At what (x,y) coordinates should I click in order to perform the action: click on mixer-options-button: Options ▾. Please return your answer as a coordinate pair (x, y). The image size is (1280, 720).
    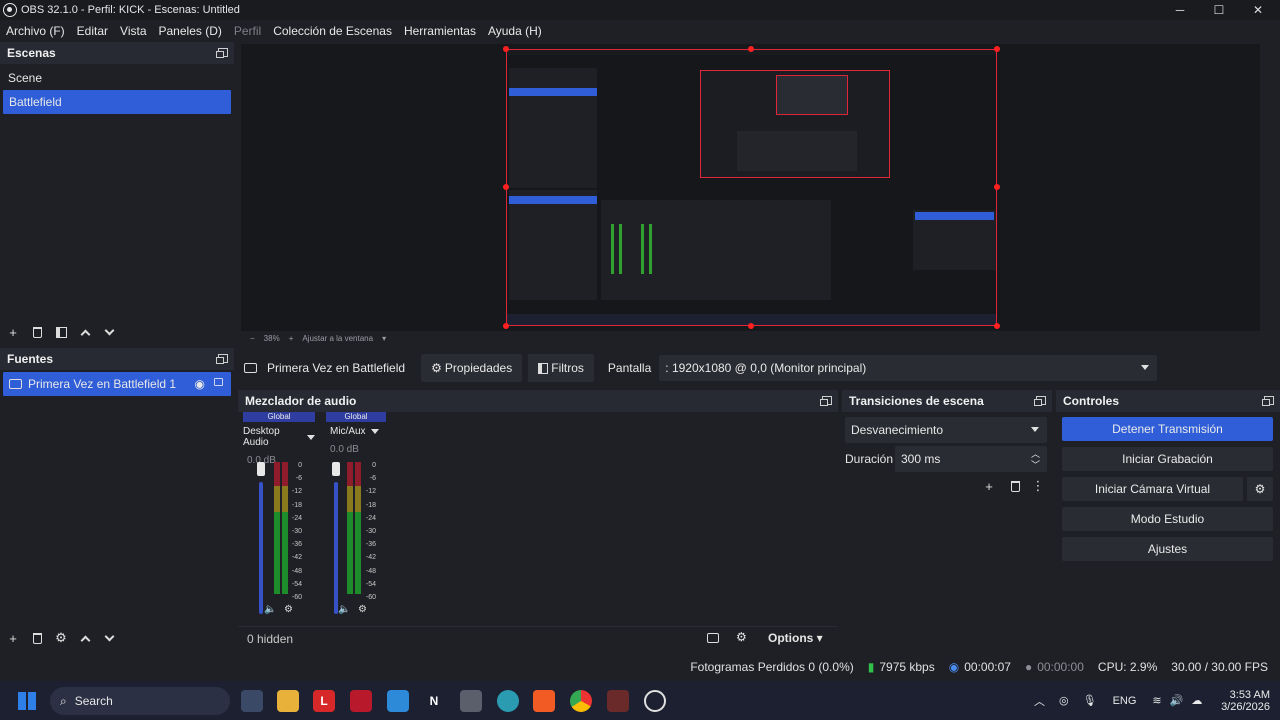
    Looking at the image, I should click on (795, 638).